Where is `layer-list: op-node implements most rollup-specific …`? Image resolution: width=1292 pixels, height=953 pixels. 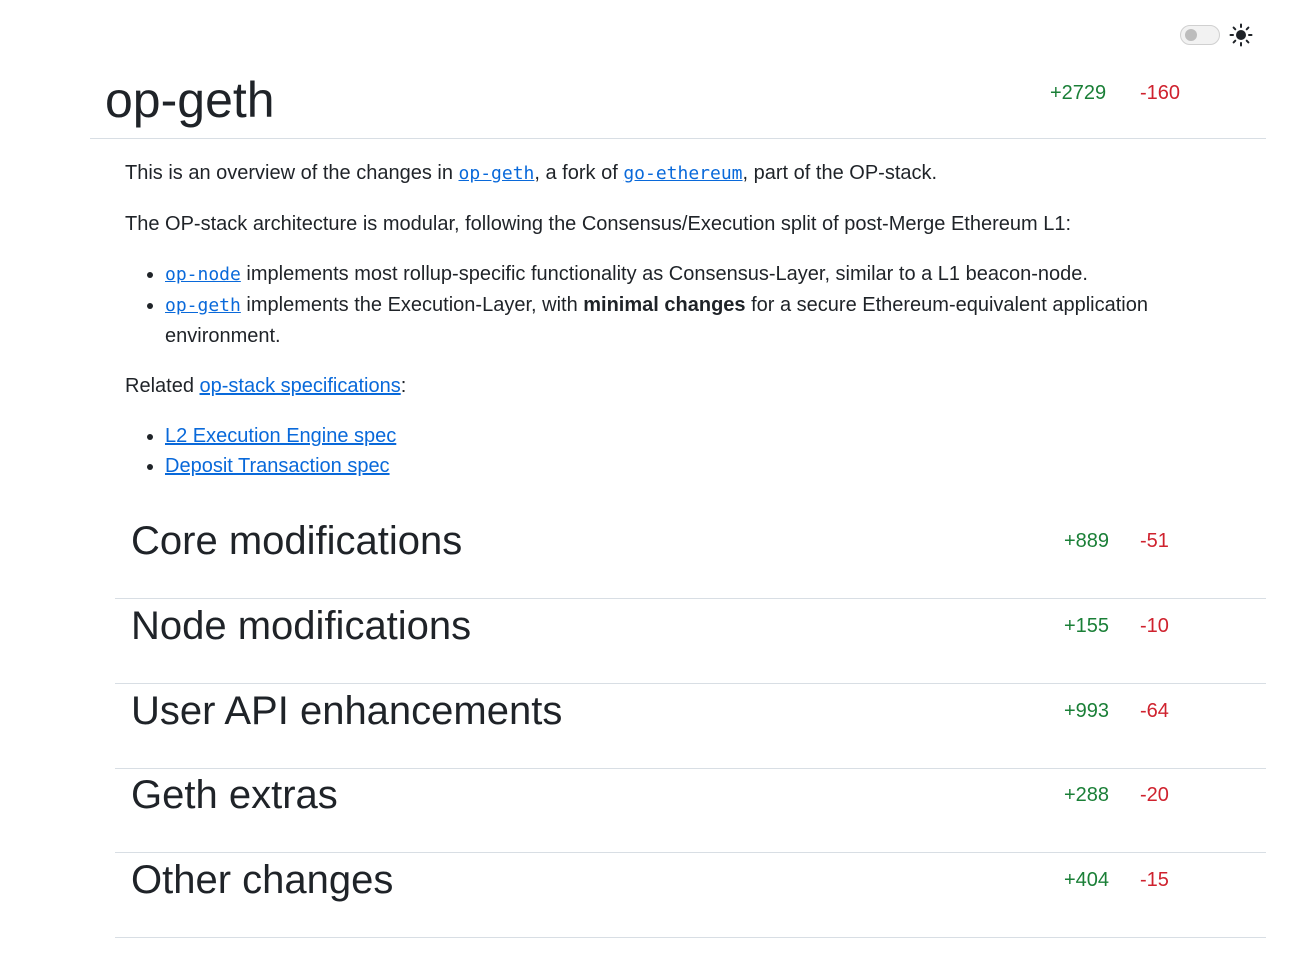
layer-list: op-node implements most rollup-specific … is located at coordinates (655, 305).